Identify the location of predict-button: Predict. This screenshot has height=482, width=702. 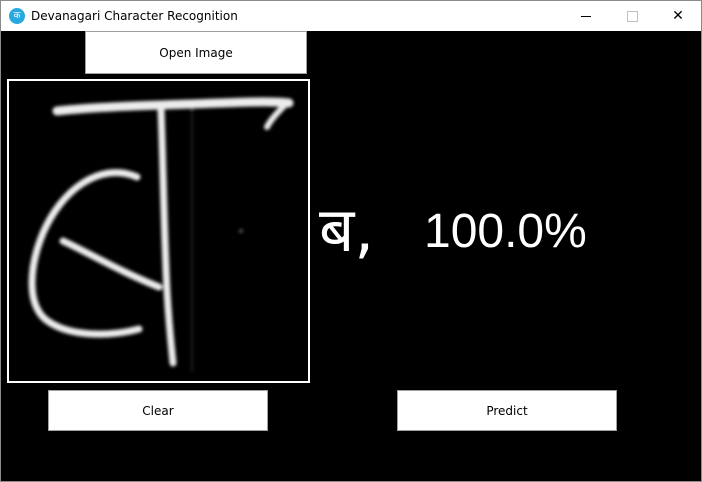
(507, 410).